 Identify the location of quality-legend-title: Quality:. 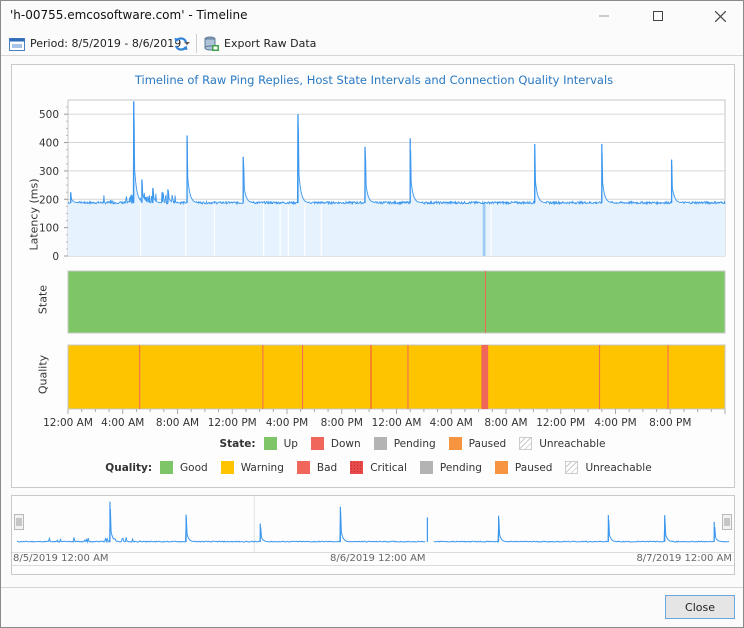
(129, 467).